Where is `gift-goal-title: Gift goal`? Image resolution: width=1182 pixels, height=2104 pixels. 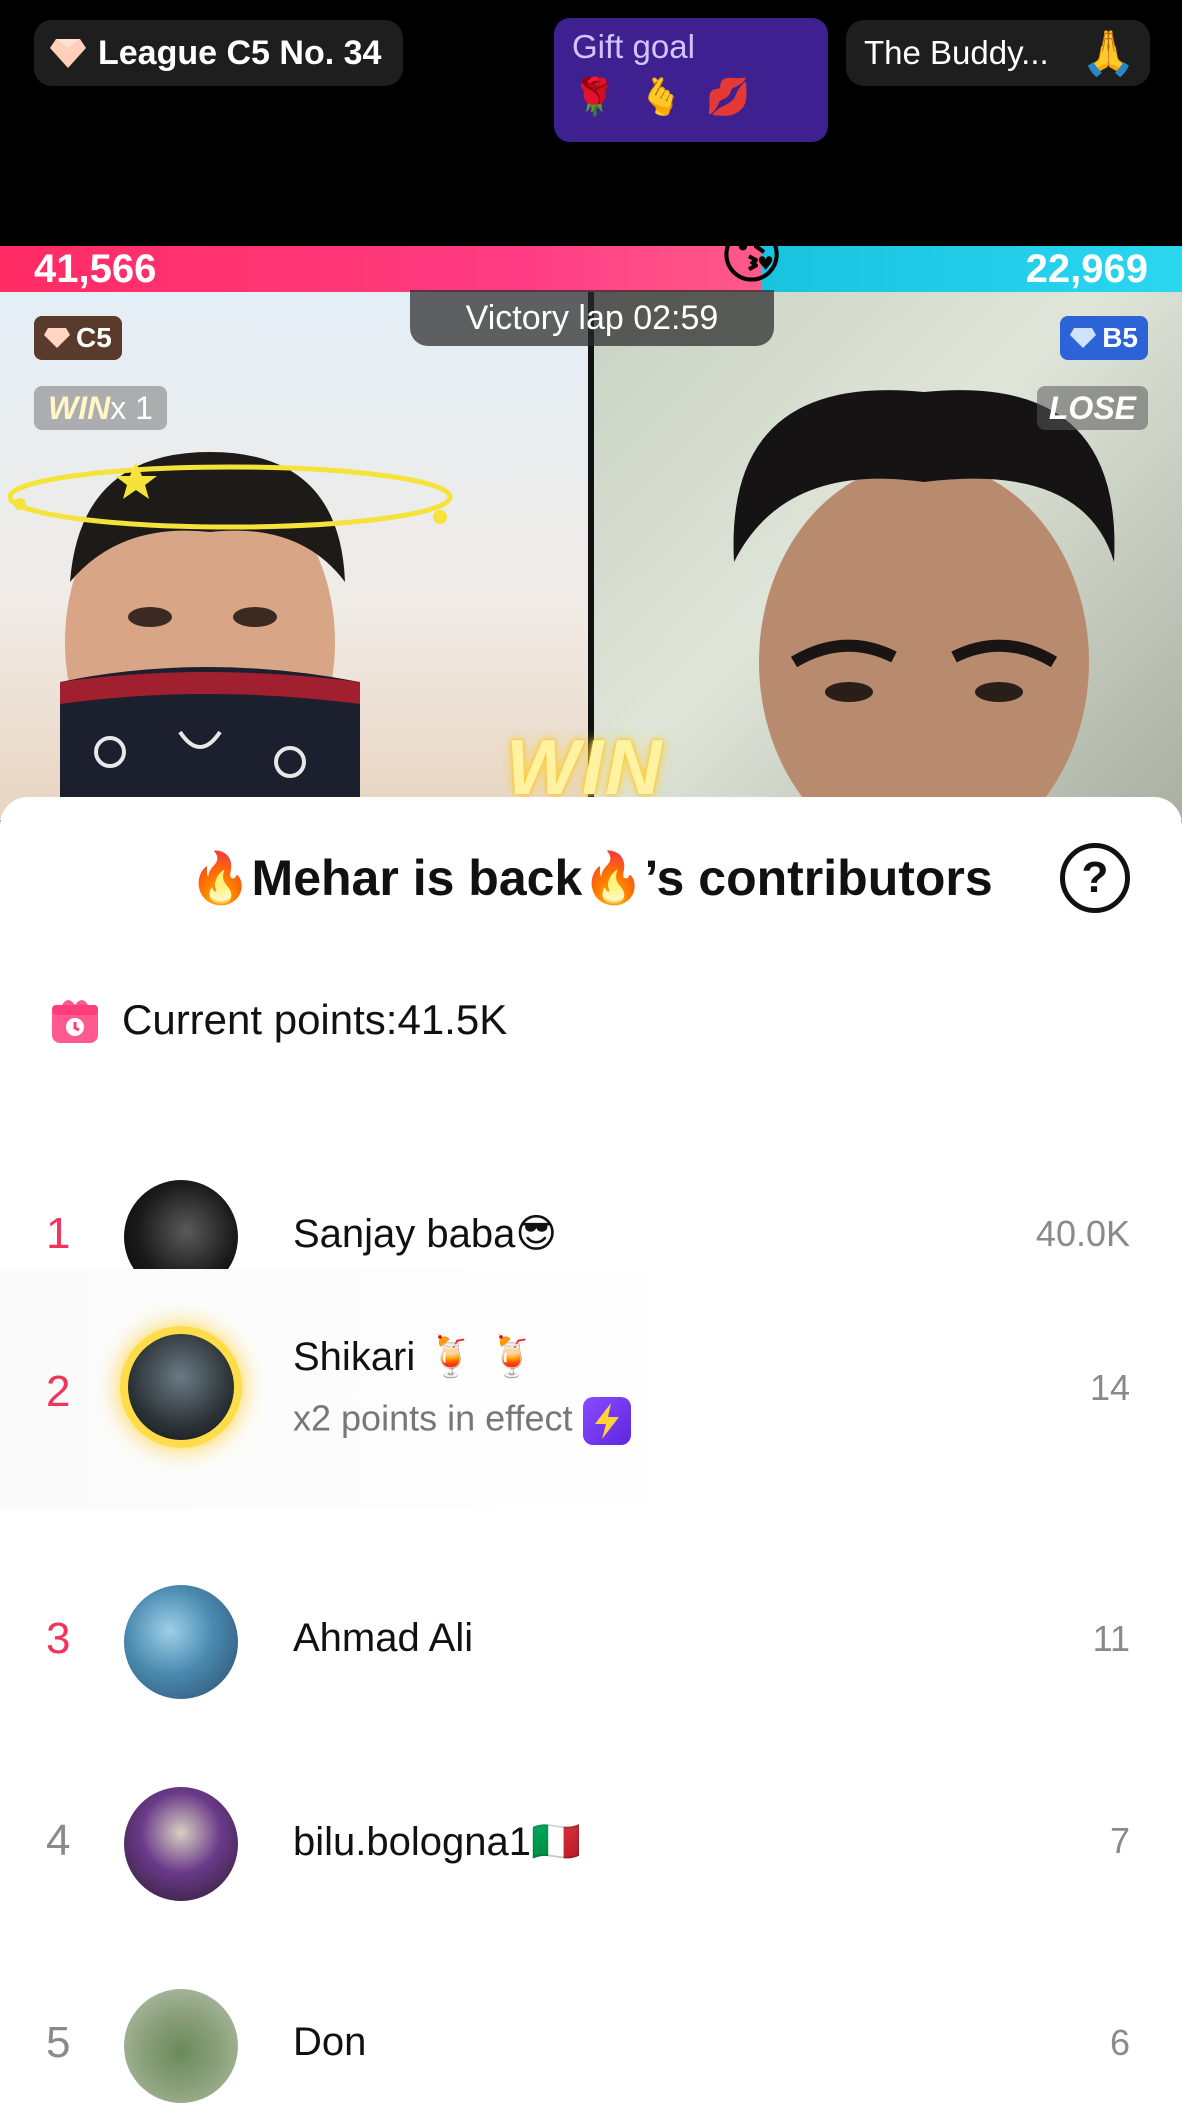
gift-goal-title: Gift goal is located at coordinates (633, 46).